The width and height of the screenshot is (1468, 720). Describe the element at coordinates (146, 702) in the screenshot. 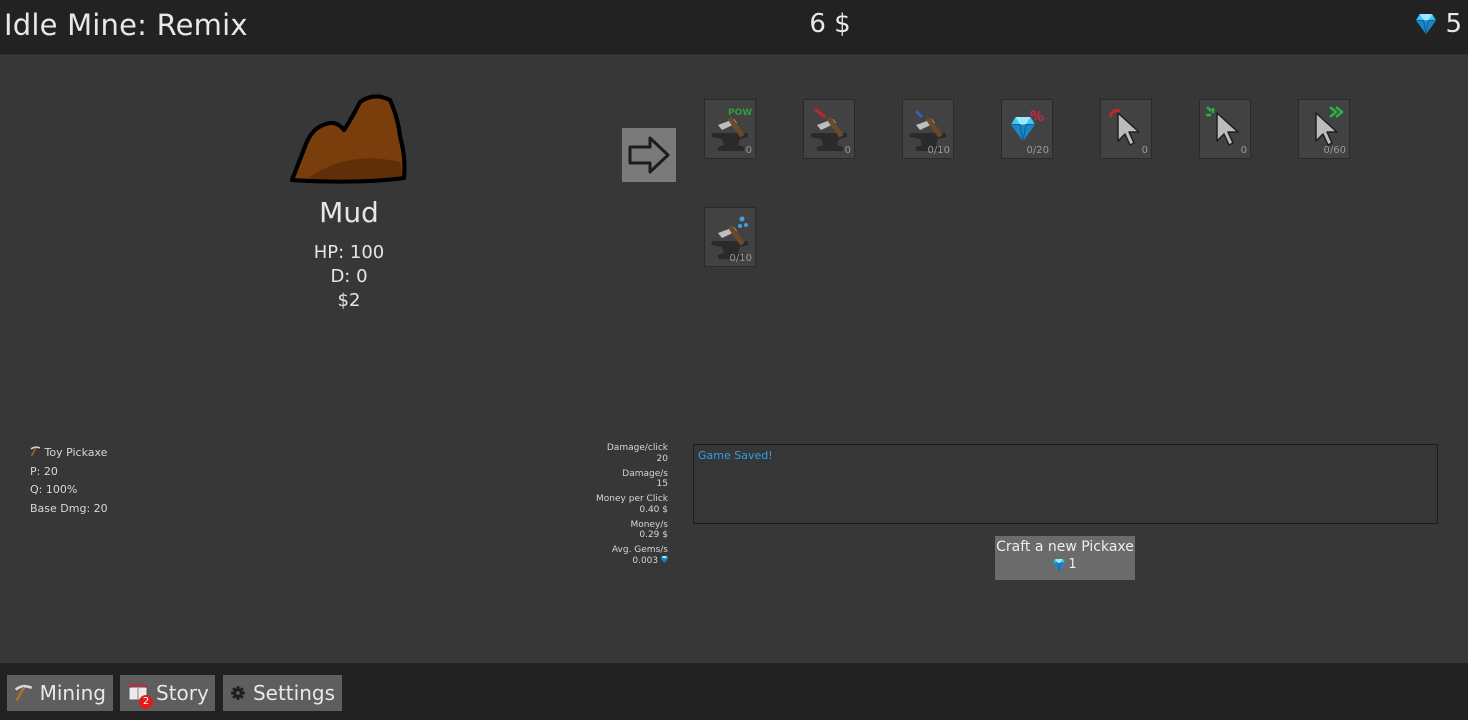

I see `story-badge: 2` at that location.